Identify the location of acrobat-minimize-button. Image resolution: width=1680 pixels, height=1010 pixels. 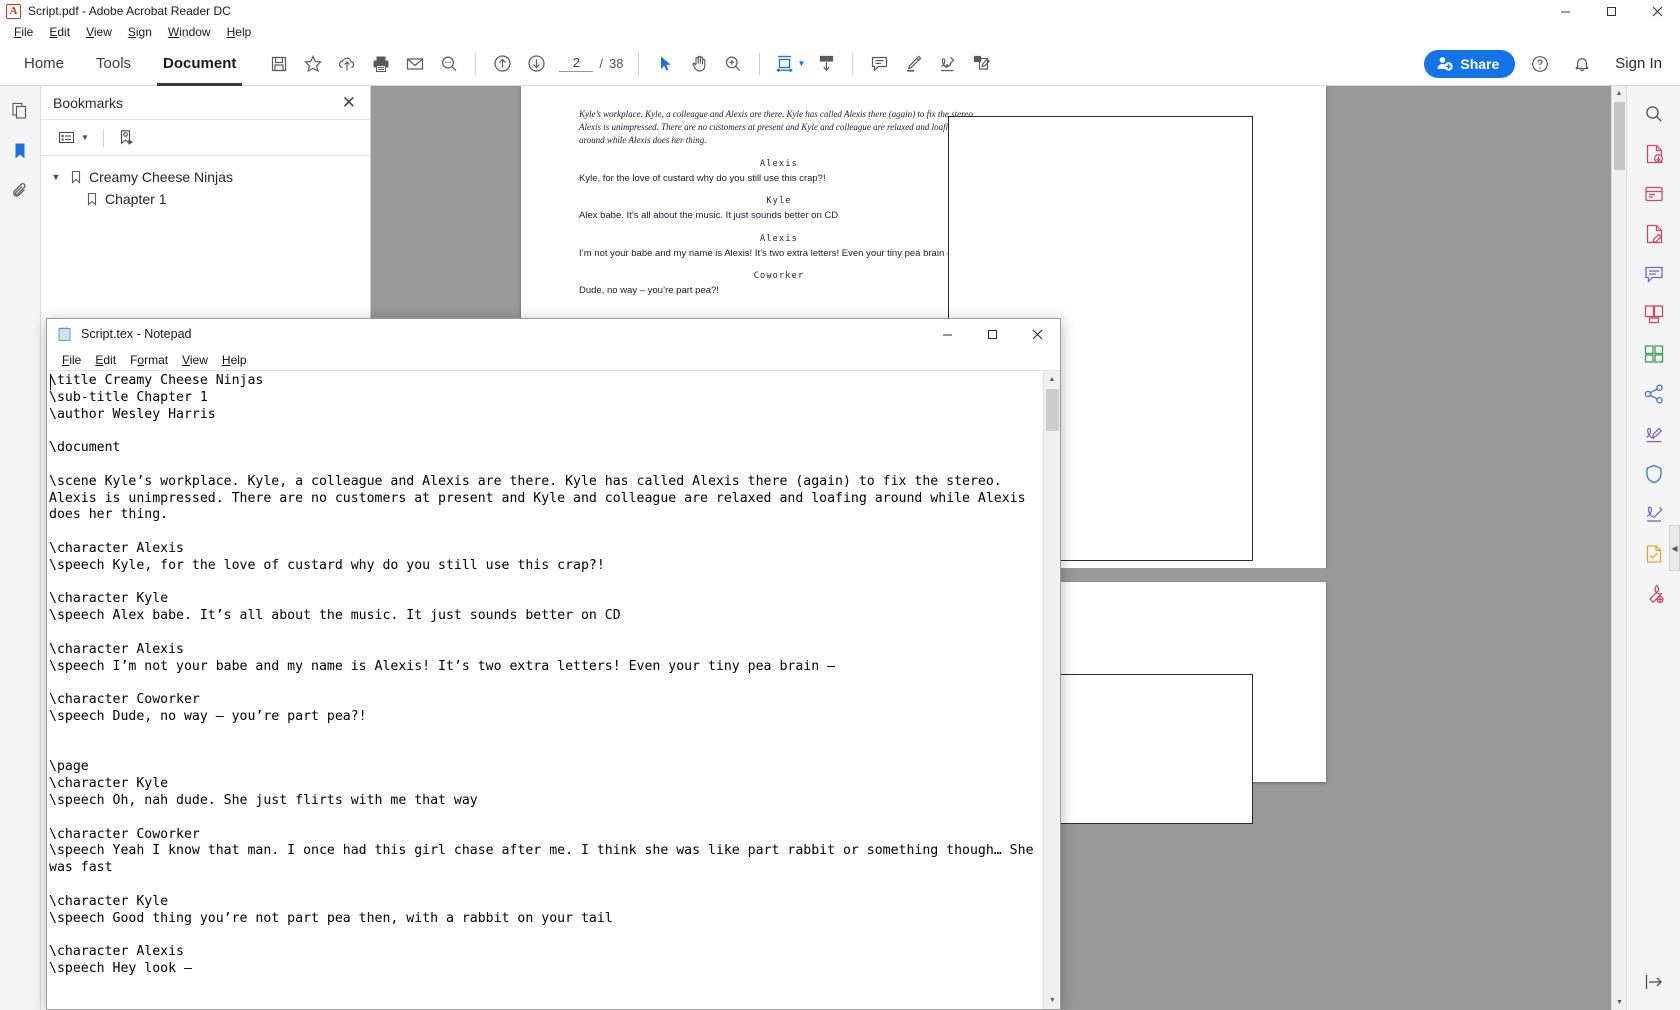
(1565, 11).